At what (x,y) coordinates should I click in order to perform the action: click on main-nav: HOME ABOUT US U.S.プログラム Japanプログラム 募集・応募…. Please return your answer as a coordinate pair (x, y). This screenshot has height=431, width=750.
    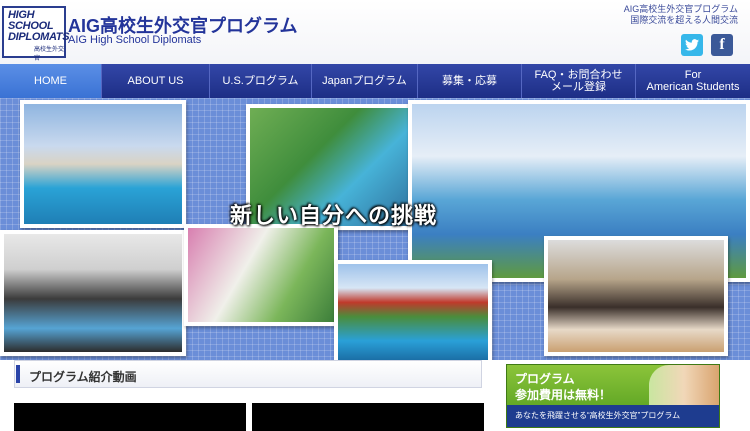
    Looking at the image, I should click on (375, 81).